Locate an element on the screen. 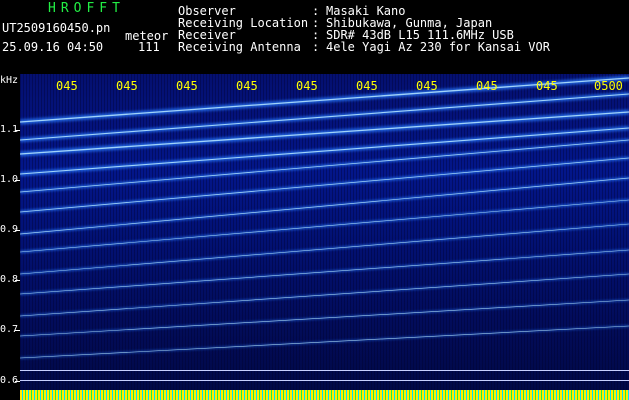  signal-strip is located at coordinates (324, 395).